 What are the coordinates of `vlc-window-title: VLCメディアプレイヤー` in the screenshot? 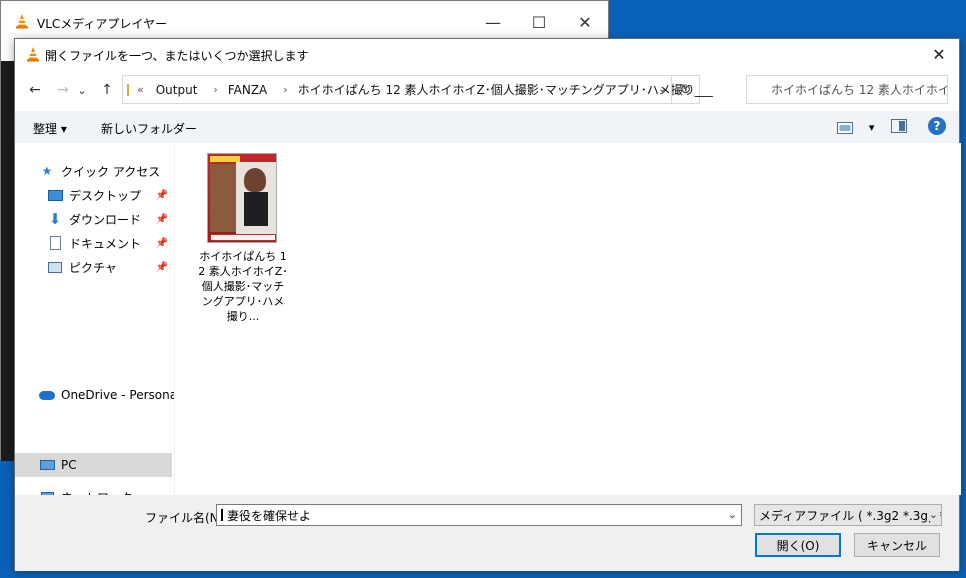 It's located at (102, 24).